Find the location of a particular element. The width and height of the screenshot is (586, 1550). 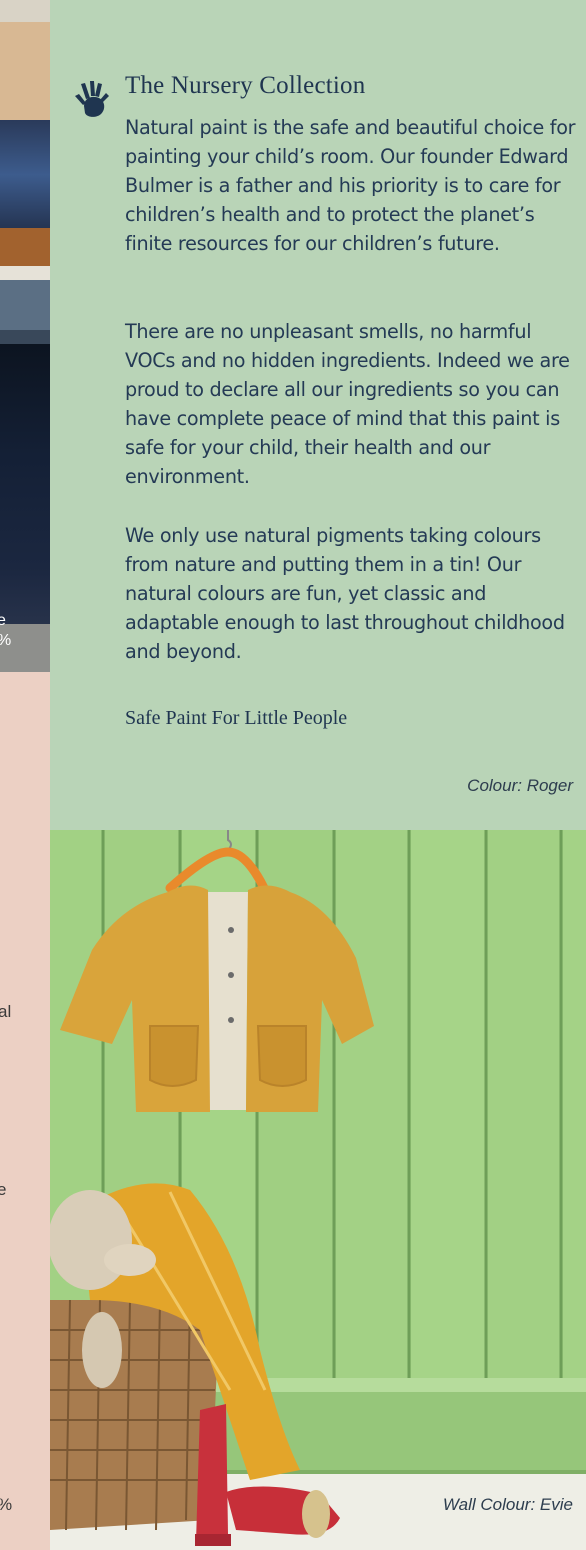

tagline: Safe Paint For Little People is located at coordinates (236, 718).